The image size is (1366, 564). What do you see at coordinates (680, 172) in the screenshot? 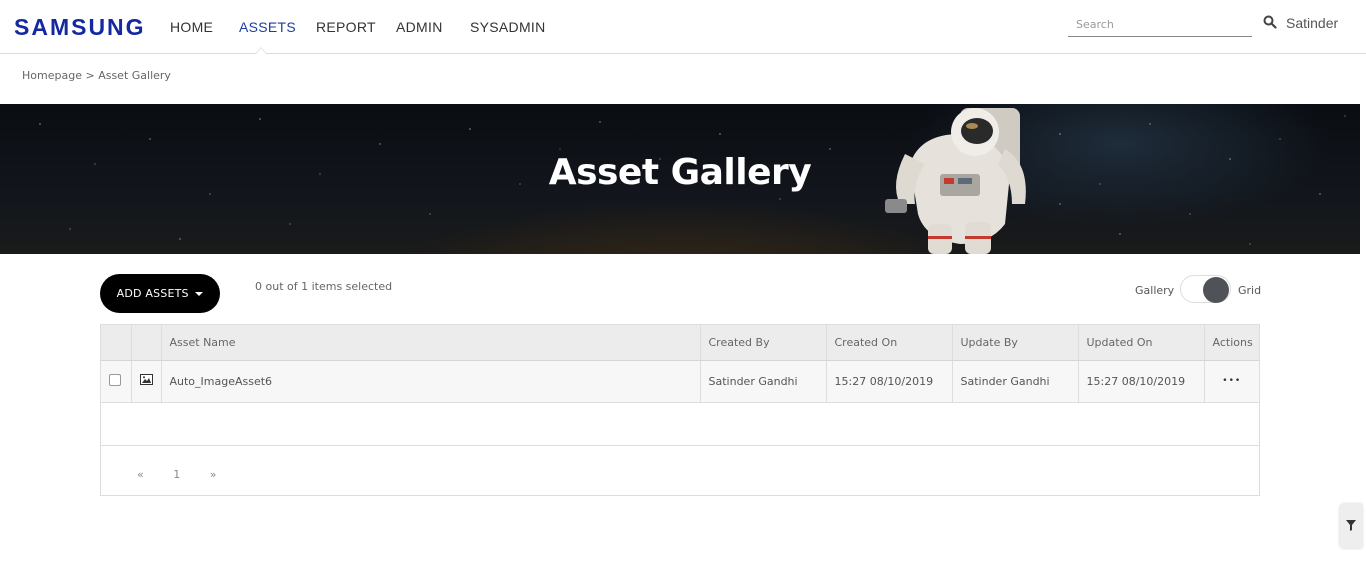
I see `page-title: Asset Gallery` at bounding box center [680, 172].